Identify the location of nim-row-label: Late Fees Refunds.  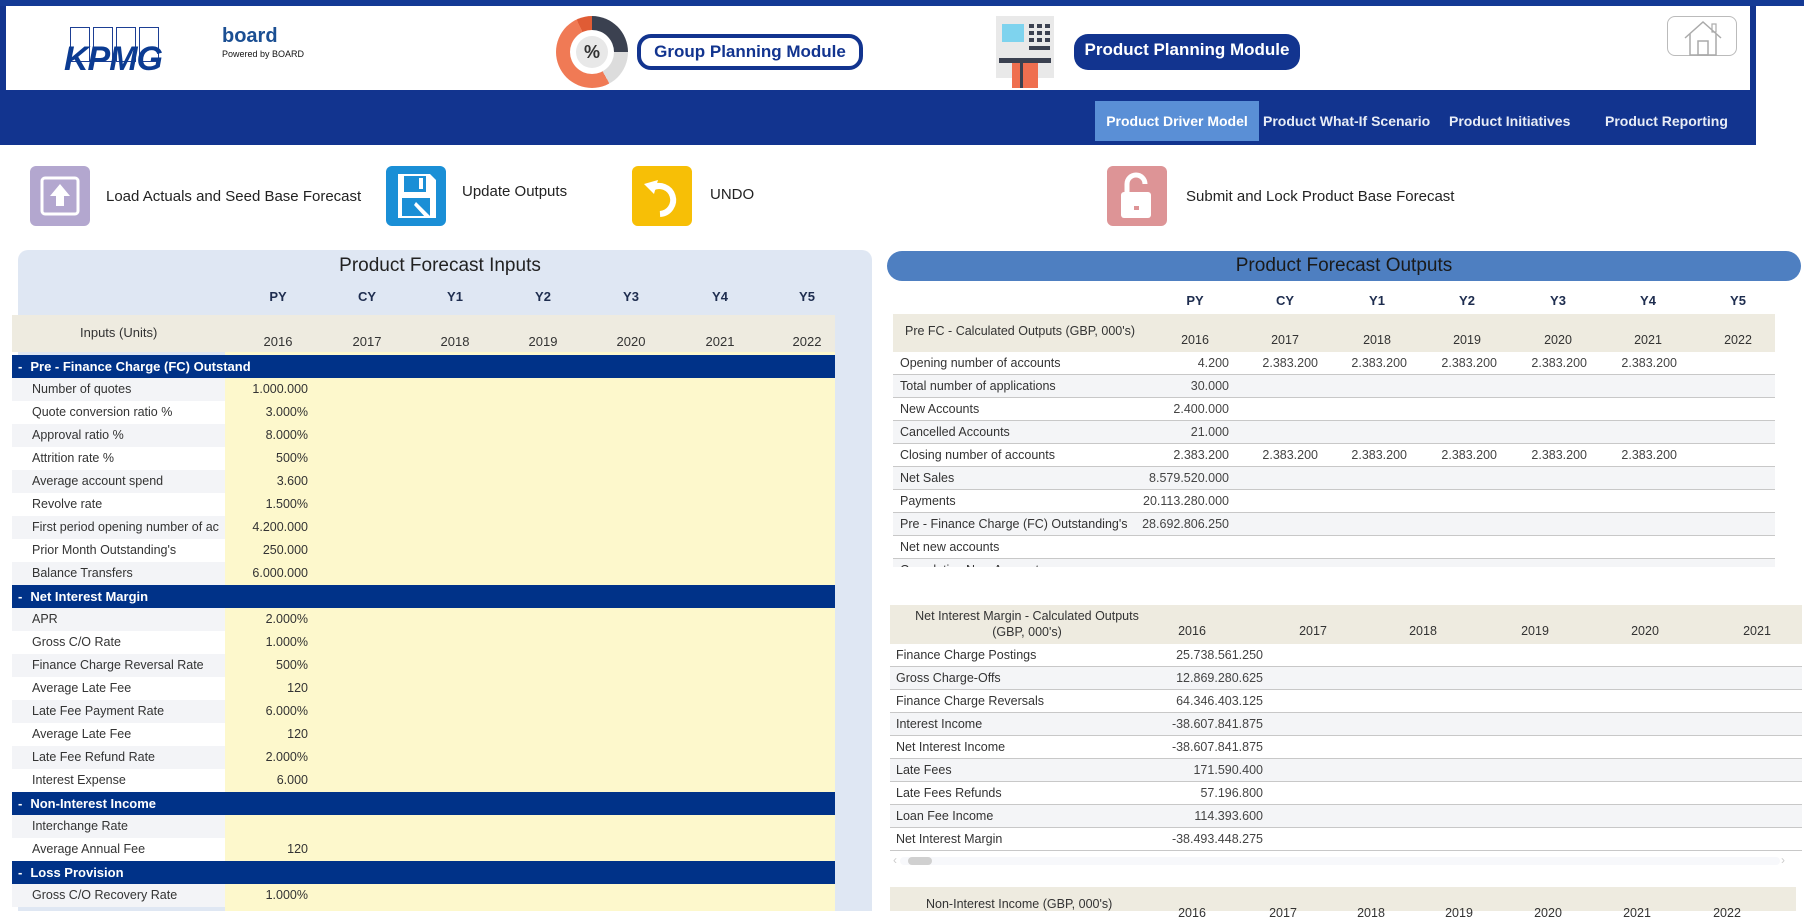
(949, 793).